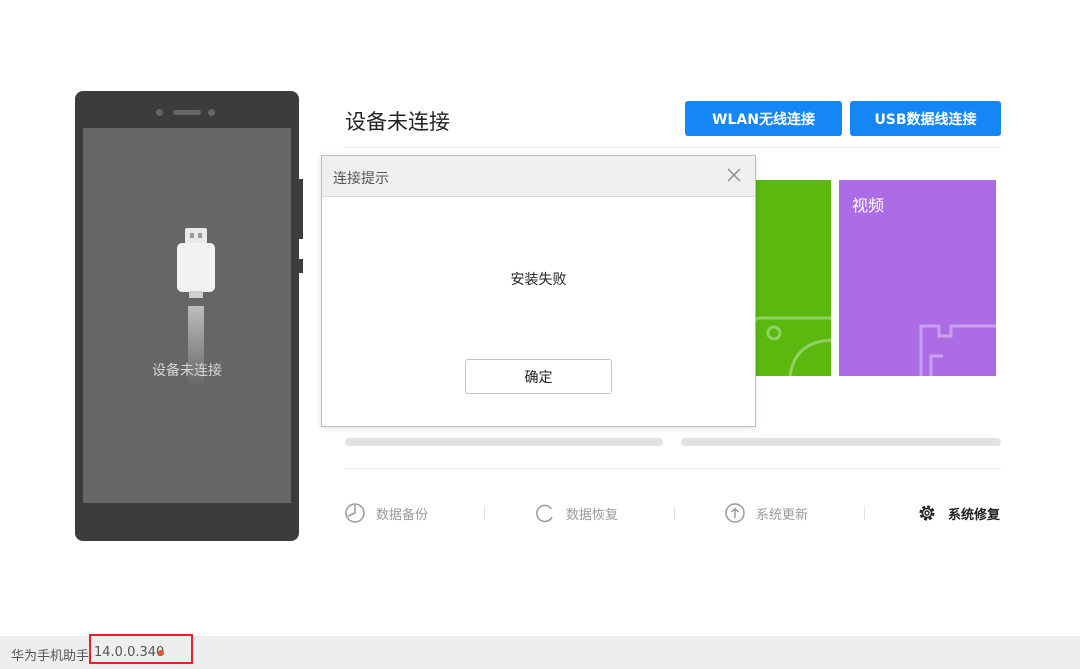 Image resolution: width=1080 pixels, height=669 pixels. I want to click on page-title: 设备未连接, so click(397, 122).